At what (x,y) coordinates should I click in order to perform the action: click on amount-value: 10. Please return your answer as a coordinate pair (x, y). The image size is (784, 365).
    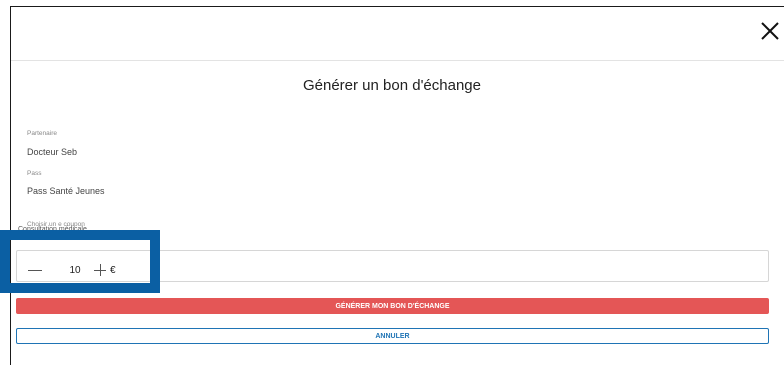
    Looking at the image, I should click on (75, 270).